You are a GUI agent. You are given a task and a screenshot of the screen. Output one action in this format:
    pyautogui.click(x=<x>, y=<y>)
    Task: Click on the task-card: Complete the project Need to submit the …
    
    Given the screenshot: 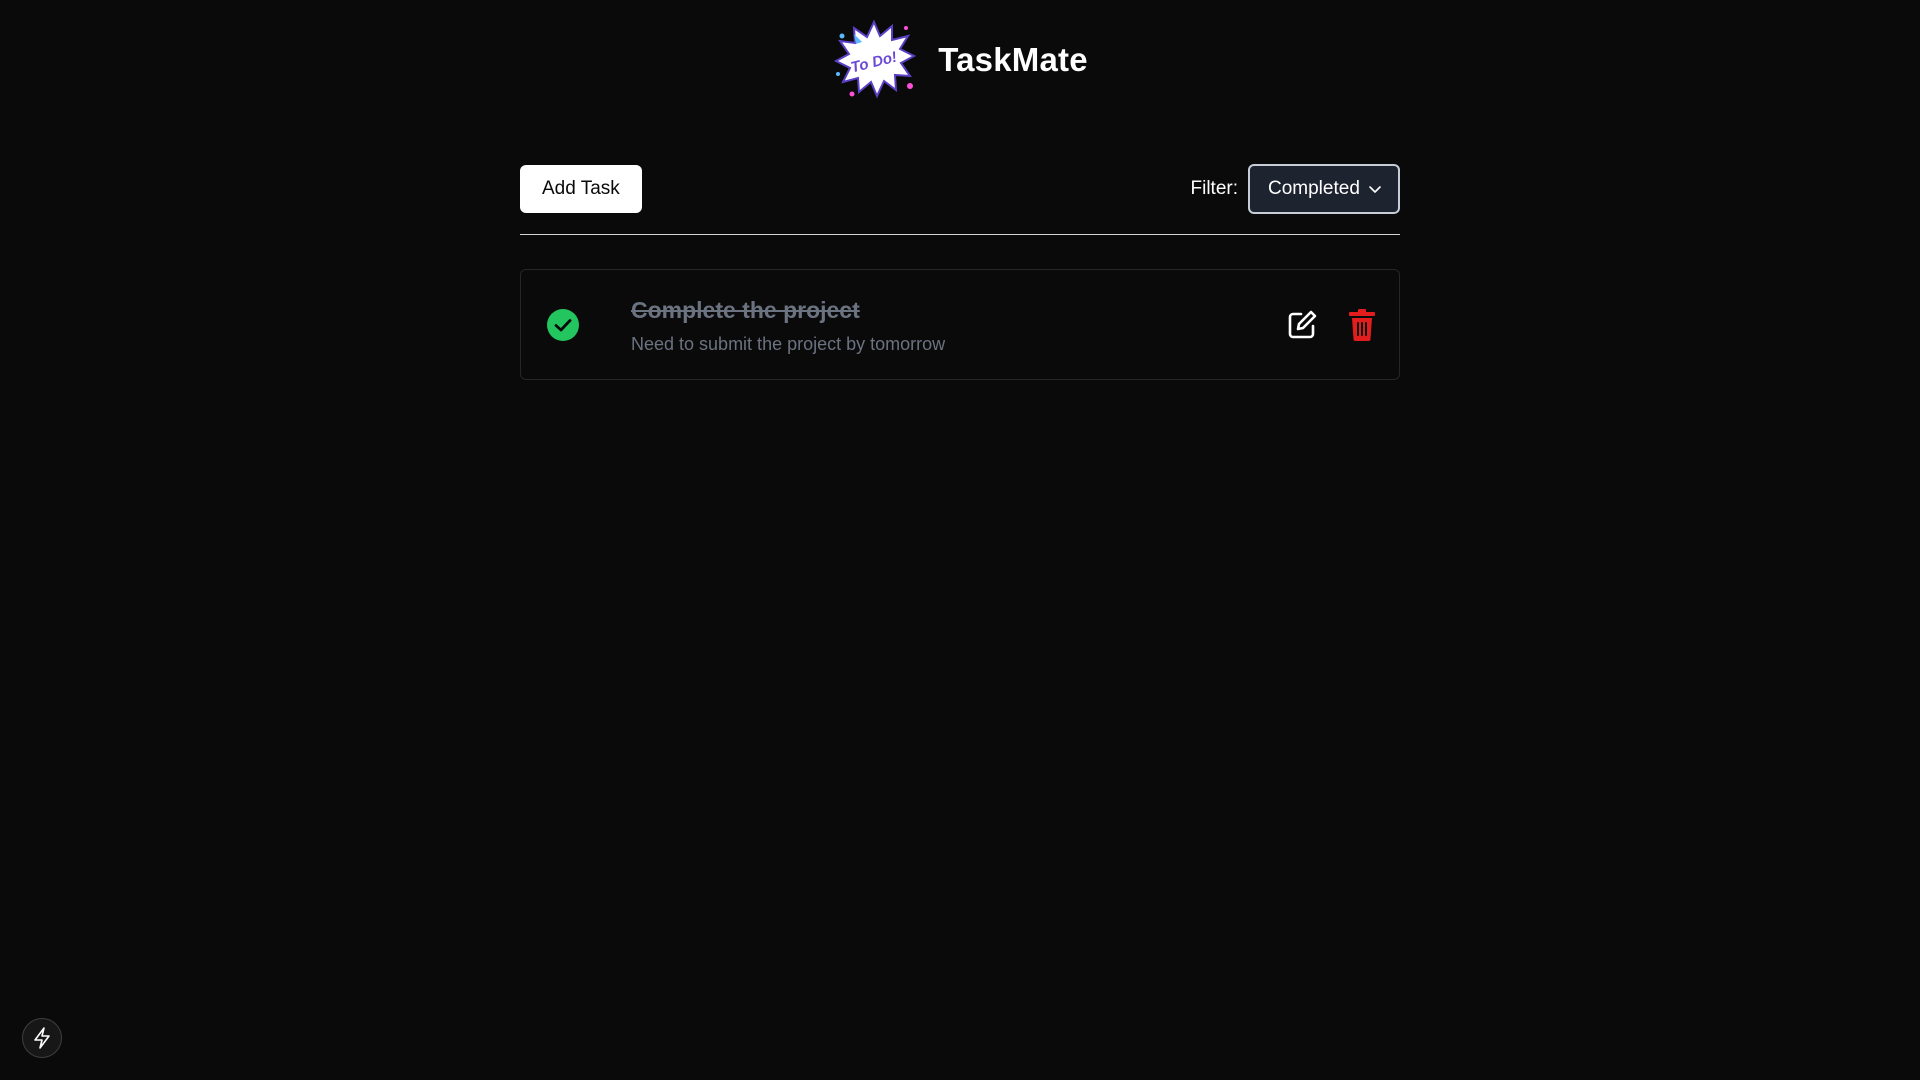 What is the action you would take?
    pyautogui.click(x=960, y=324)
    